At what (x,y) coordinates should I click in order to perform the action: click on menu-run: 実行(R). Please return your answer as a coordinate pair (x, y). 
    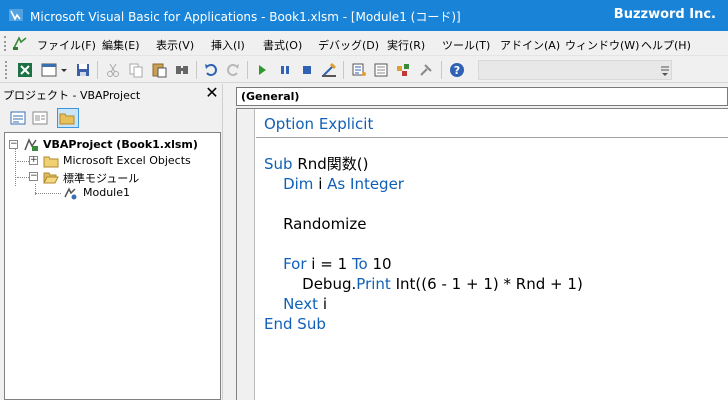
    Looking at the image, I should click on (406, 45).